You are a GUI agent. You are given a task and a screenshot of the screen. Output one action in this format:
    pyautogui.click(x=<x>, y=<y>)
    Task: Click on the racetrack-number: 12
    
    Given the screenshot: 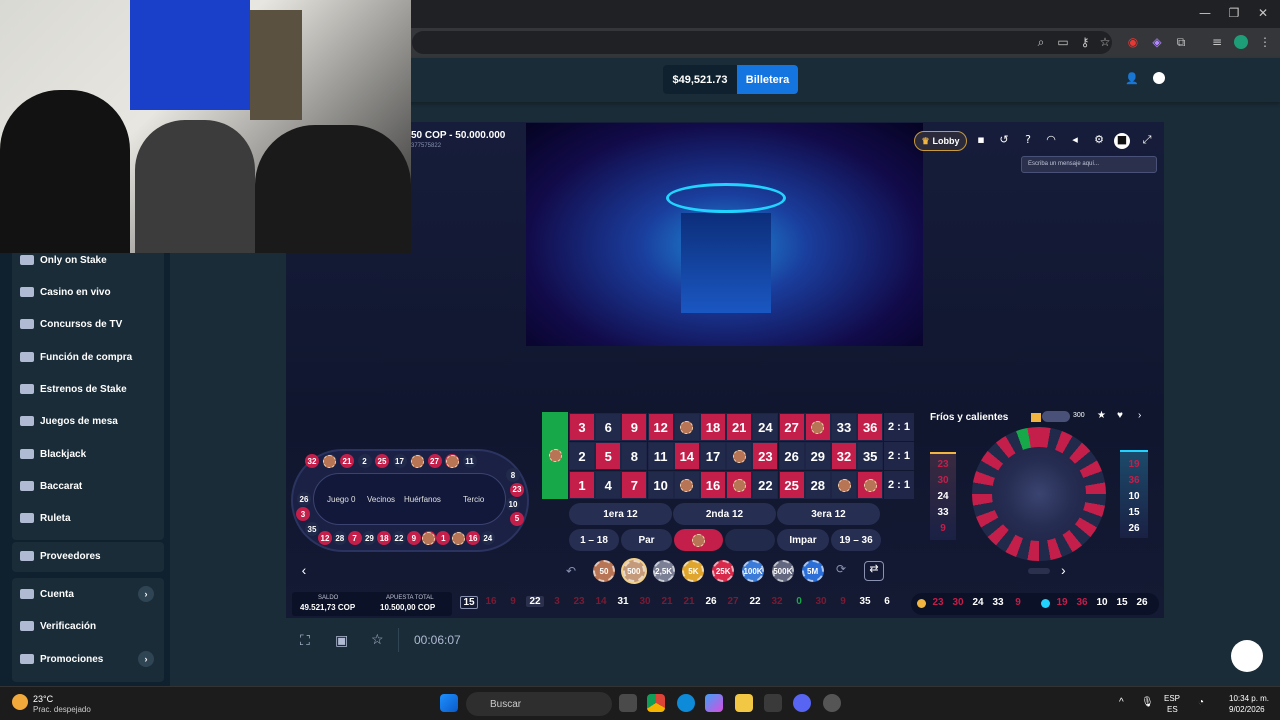 What is the action you would take?
    pyautogui.click(x=325, y=538)
    